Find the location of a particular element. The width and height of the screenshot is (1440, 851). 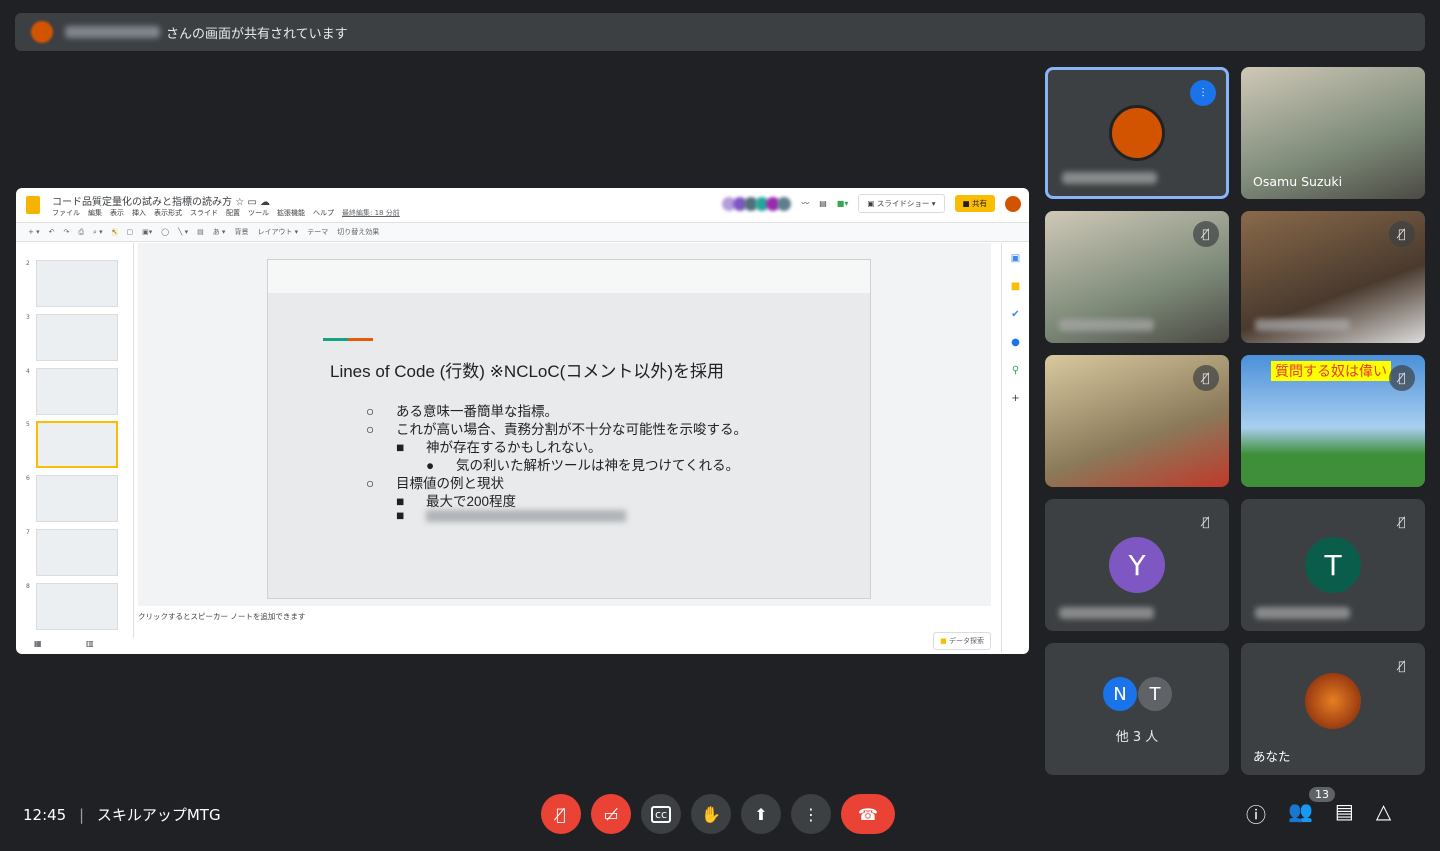

comment-add-icon: ▤ is located at coordinates (200, 232).